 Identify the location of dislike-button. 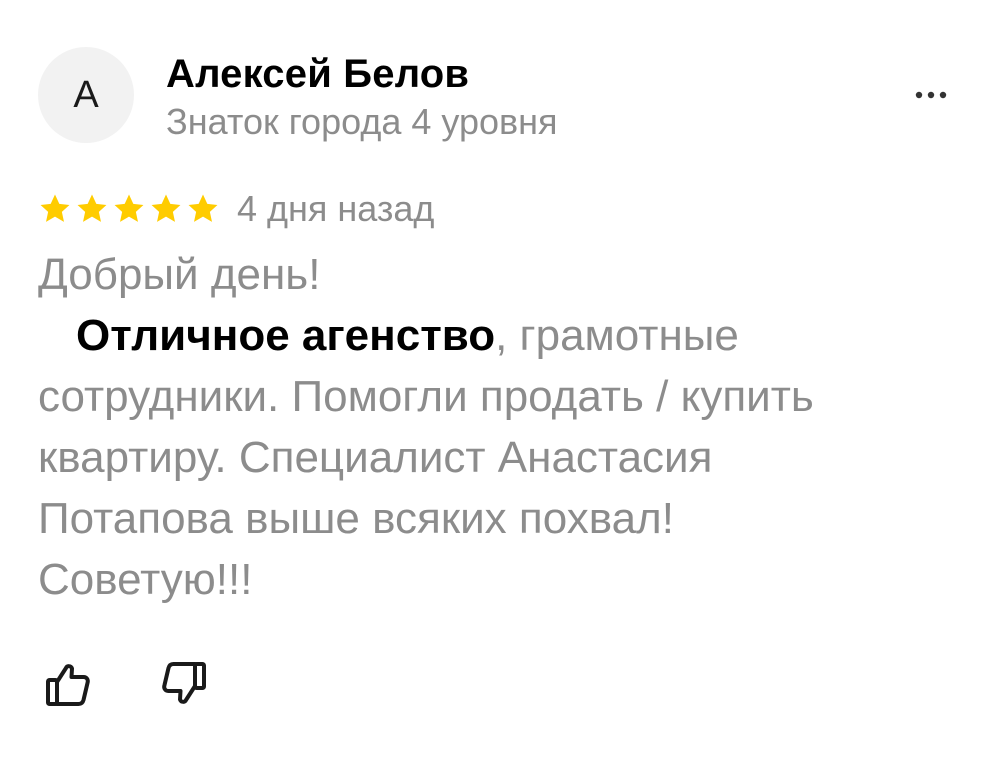
(184, 684).